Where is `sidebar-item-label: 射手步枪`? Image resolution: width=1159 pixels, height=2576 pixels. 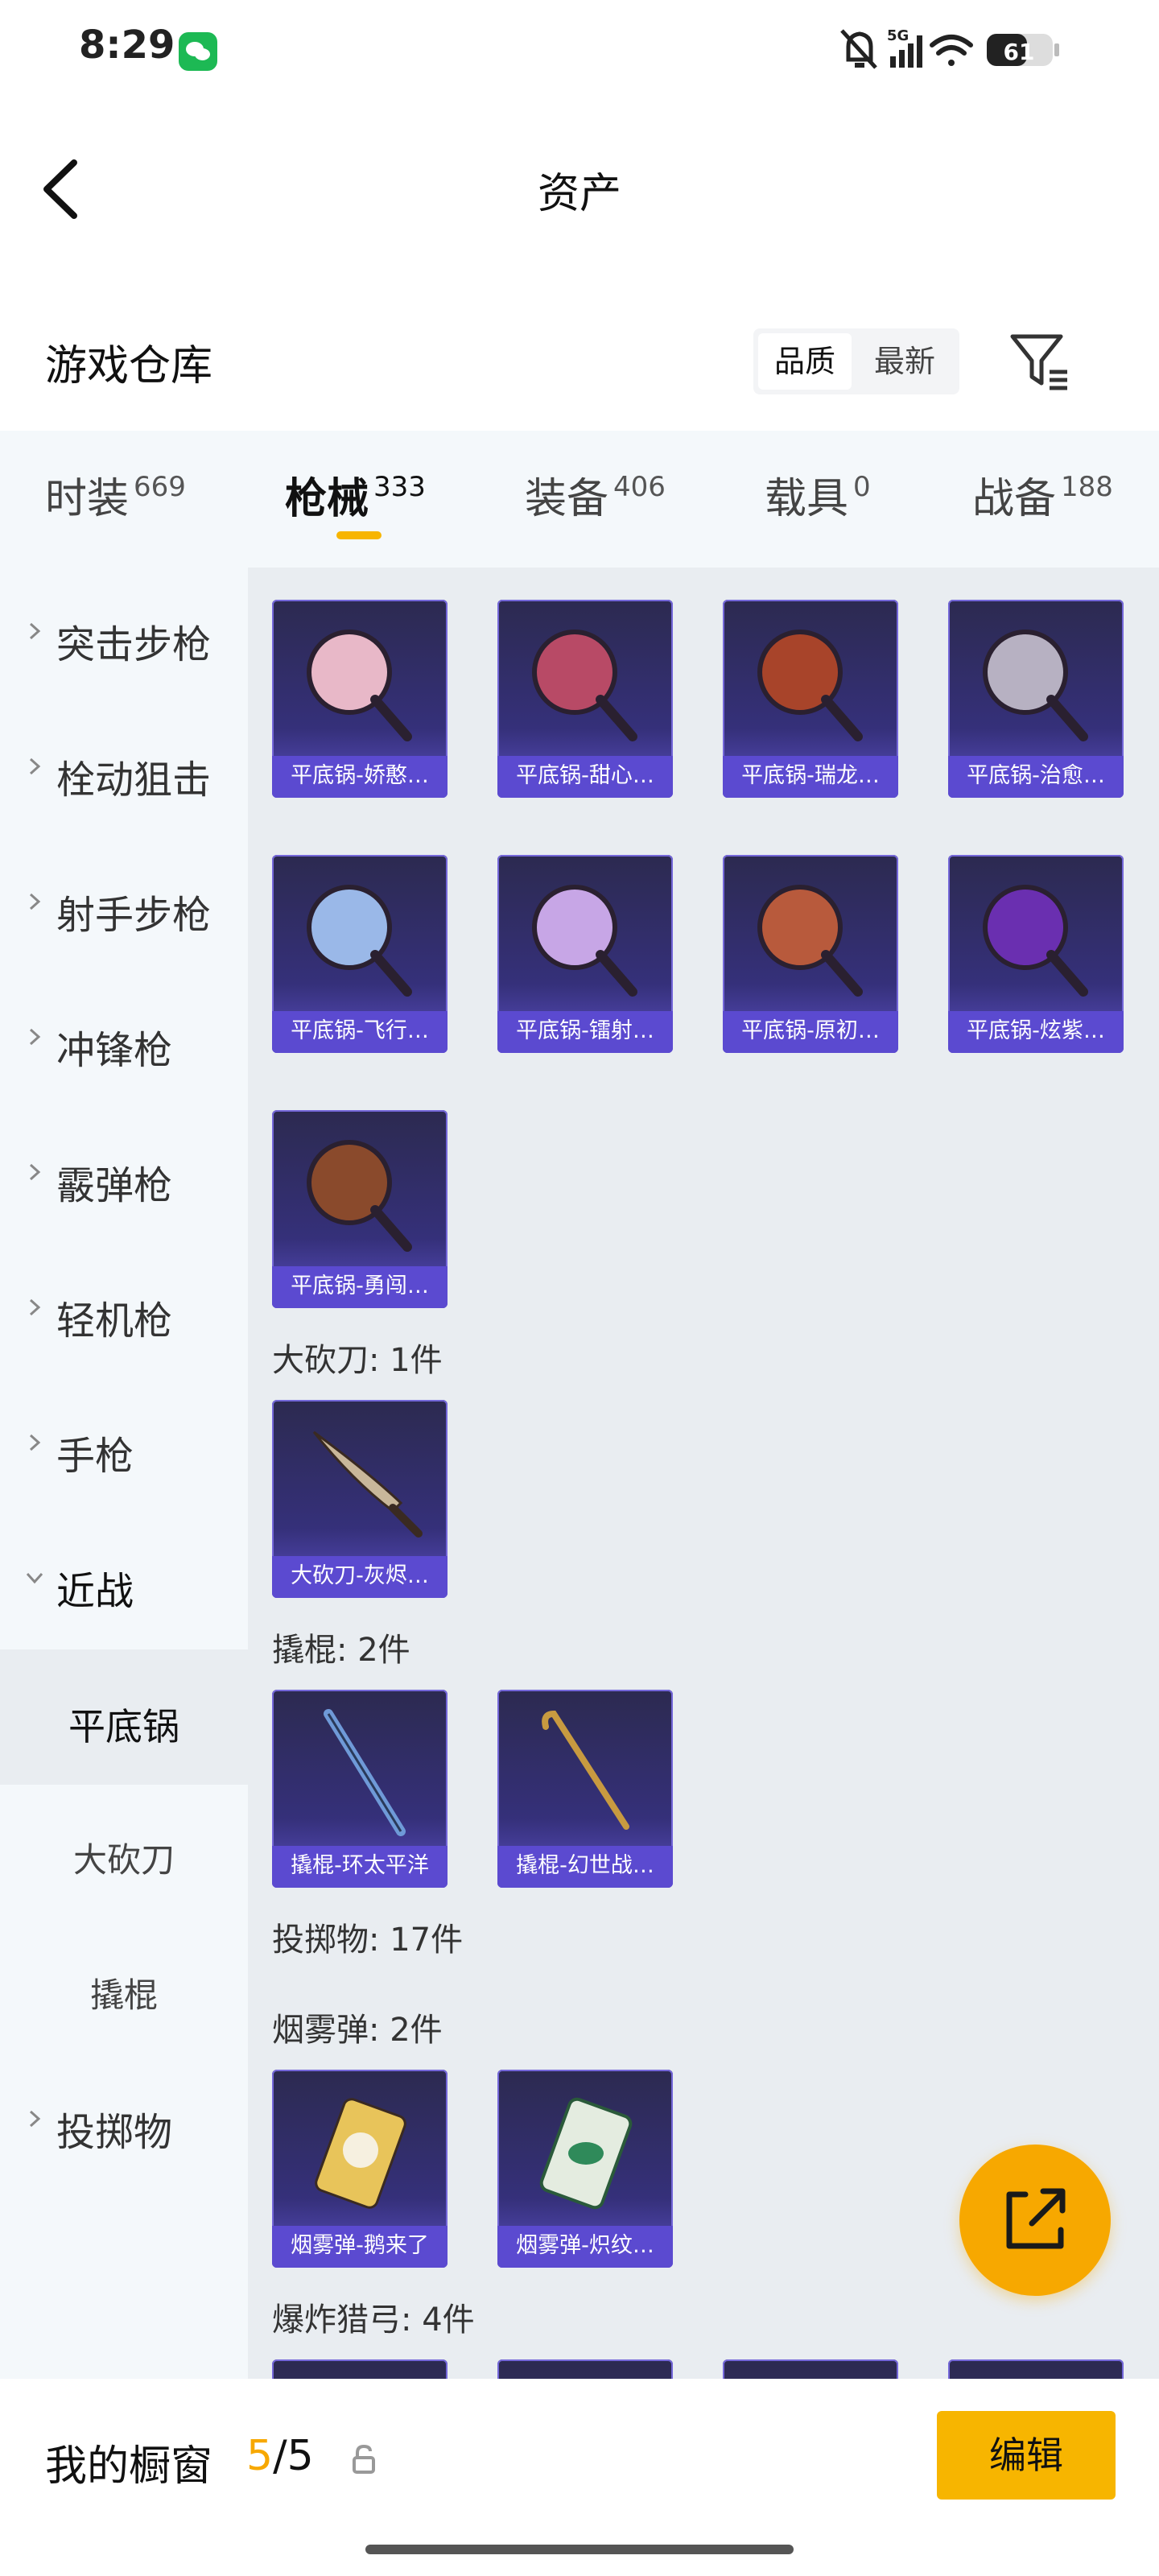
sidebar-item-label: 射手步枪 is located at coordinates (134, 915).